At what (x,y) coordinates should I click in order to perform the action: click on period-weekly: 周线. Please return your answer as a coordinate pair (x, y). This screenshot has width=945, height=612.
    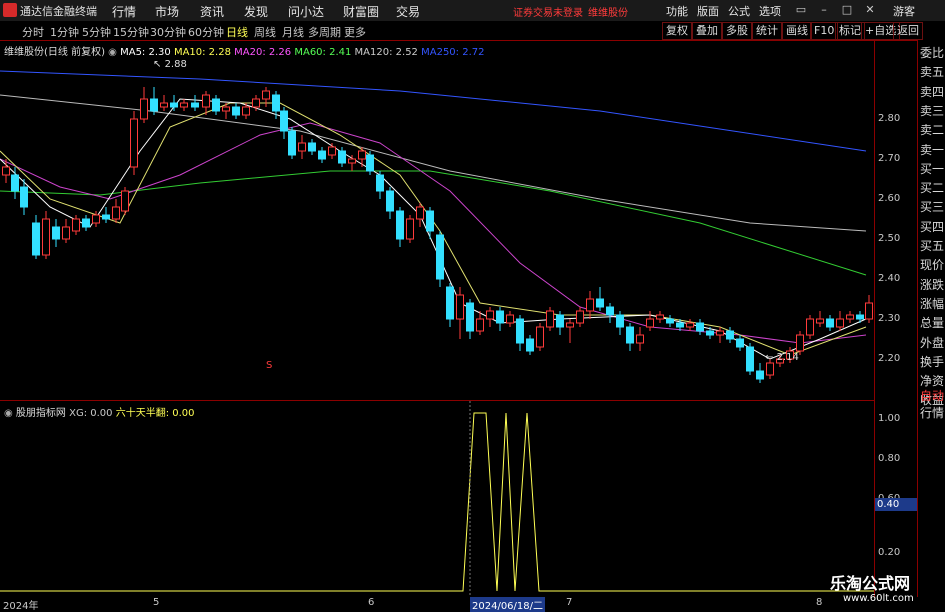
    Looking at the image, I should click on (265, 32).